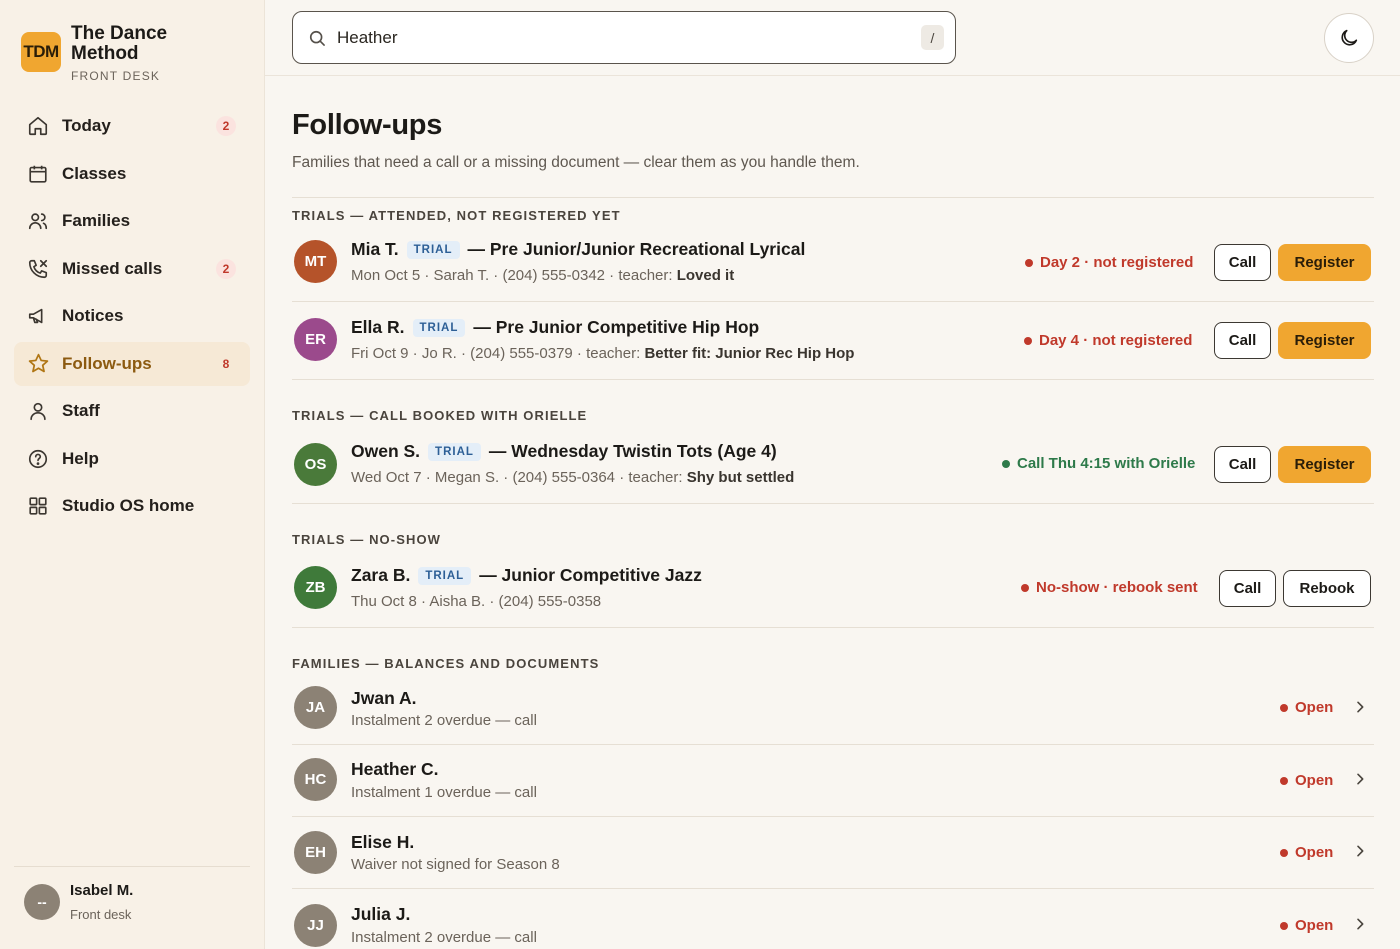 The width and height of the screenshot is (1400, 949). I want to click on search-box: /, so click(624, 37).